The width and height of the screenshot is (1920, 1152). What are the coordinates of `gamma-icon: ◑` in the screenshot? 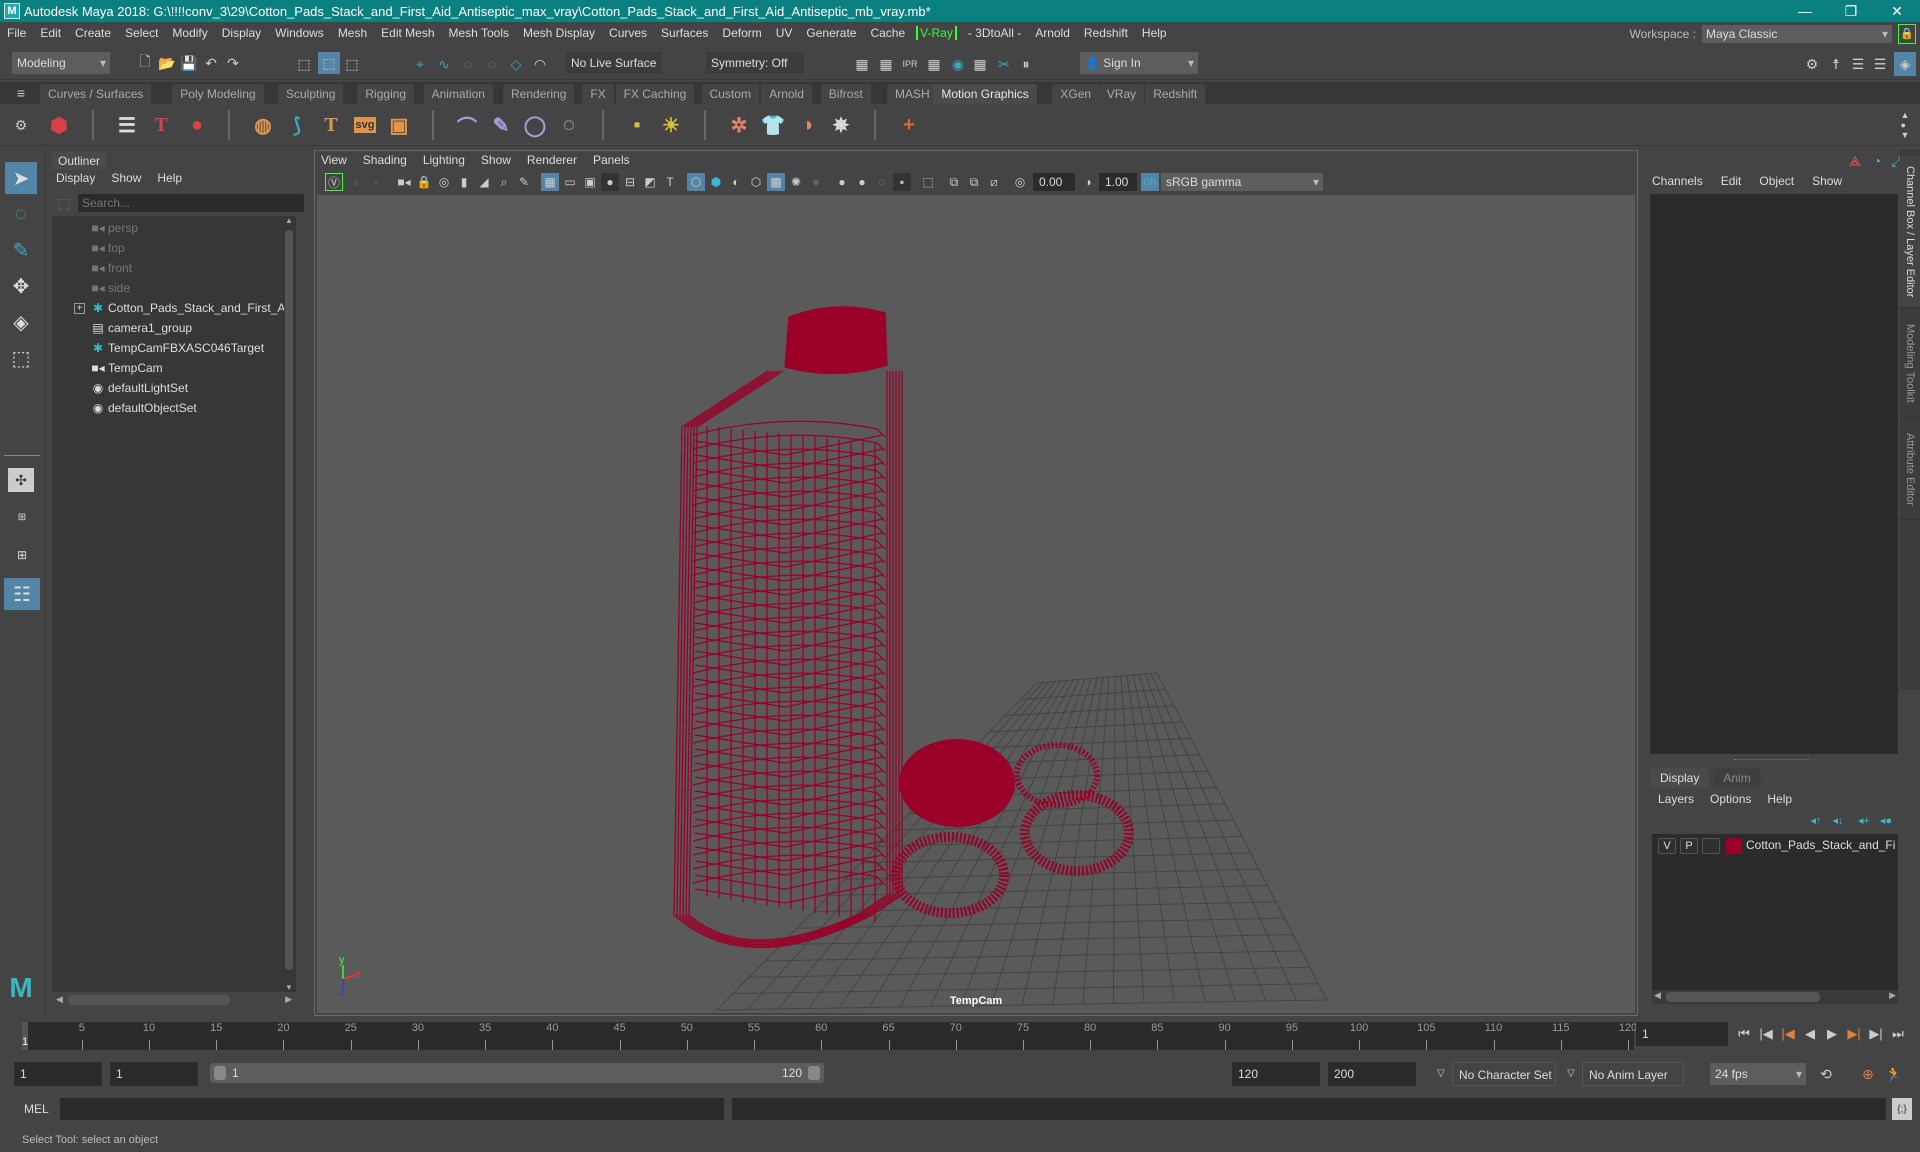 It's located at (1088, 182).